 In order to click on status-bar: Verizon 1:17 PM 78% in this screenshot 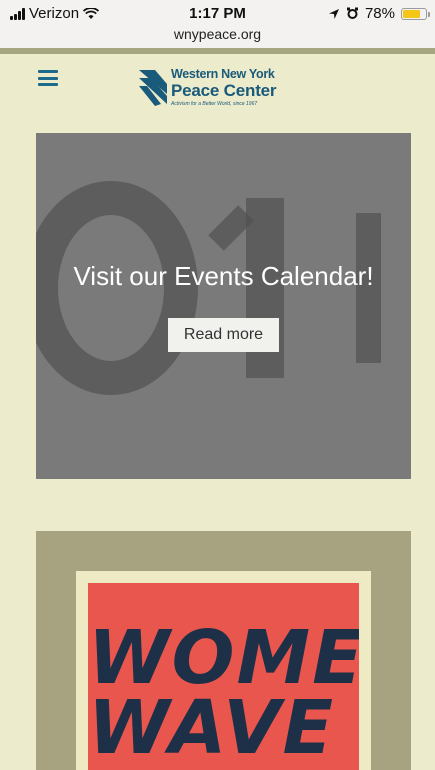, I will do `click(217, 13)`.